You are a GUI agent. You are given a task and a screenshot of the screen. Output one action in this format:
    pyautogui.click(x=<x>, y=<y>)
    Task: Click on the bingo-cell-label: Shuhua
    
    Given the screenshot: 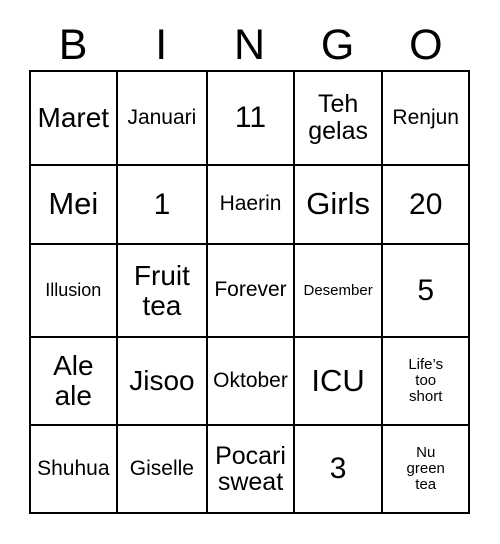 What is the action you would take?
    pyautogui.click(x=73, y=469)
    